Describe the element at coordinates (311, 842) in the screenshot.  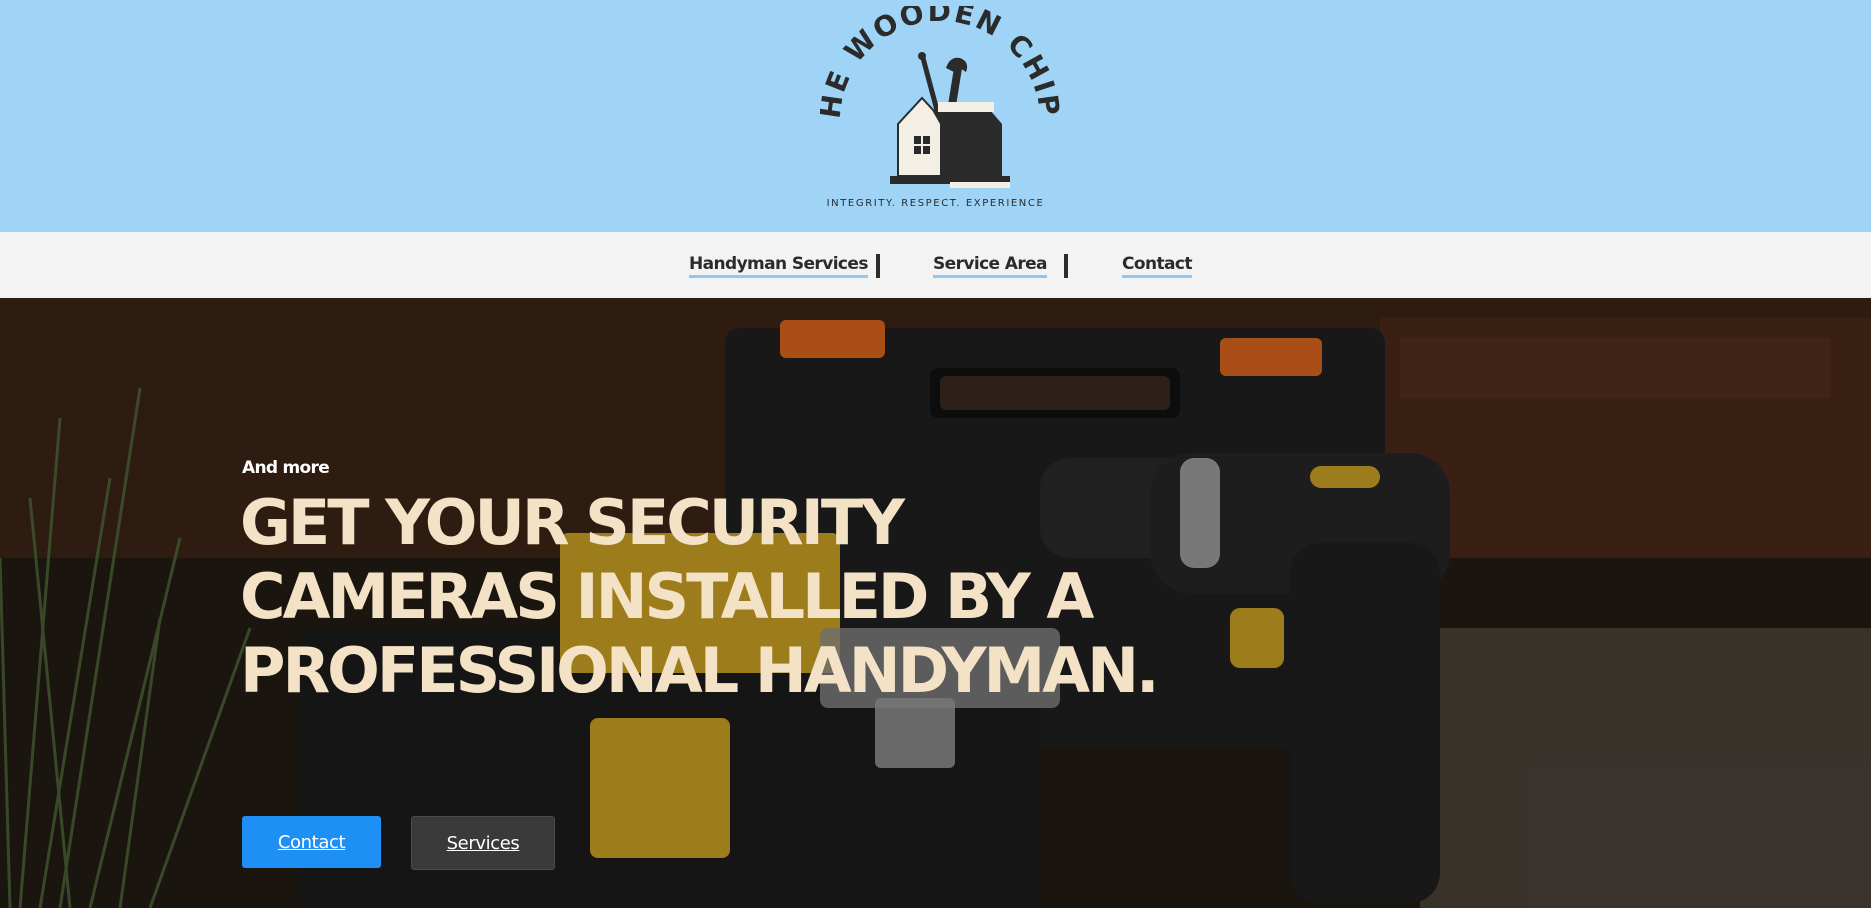
I see `contact-button: Contact` at that location.